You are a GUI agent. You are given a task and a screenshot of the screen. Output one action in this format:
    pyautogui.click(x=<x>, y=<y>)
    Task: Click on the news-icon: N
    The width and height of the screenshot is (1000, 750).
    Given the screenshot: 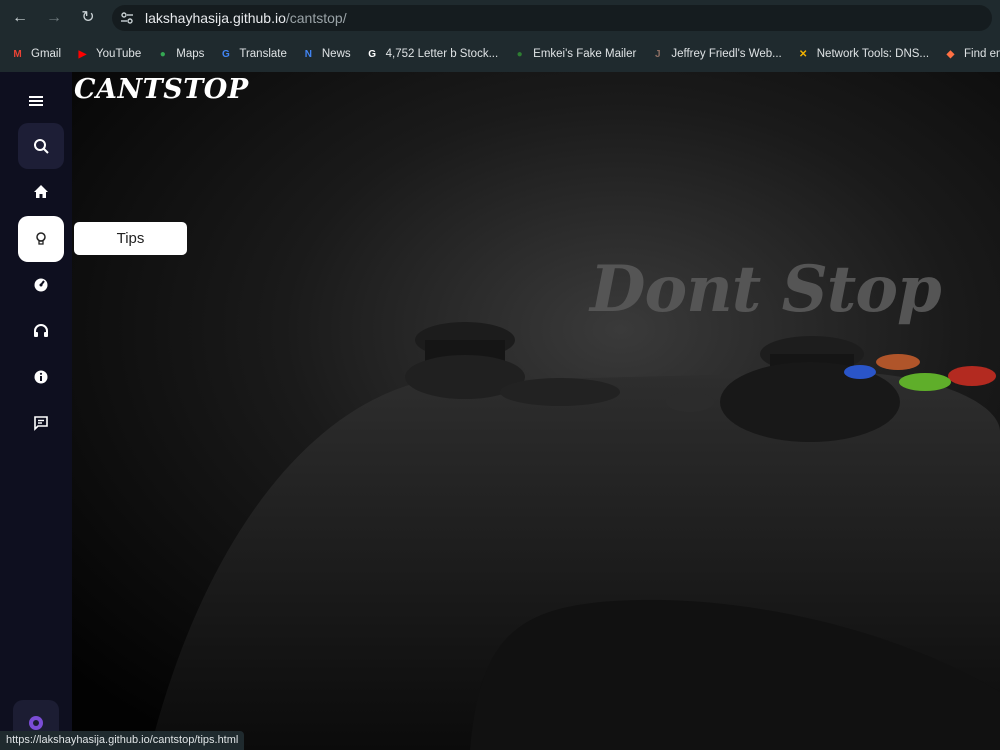 What is the action you would take?
    pyautogui.click(x=308, y=54)
    